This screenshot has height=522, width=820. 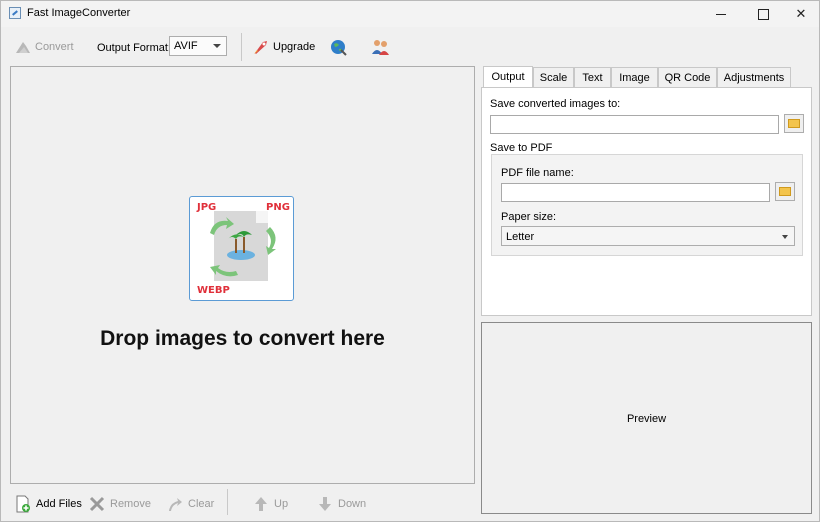 What do you see at coordinates (201, 504) in the screenshot?
I see `clear-label: Clear` at bounding box center [201, 504].